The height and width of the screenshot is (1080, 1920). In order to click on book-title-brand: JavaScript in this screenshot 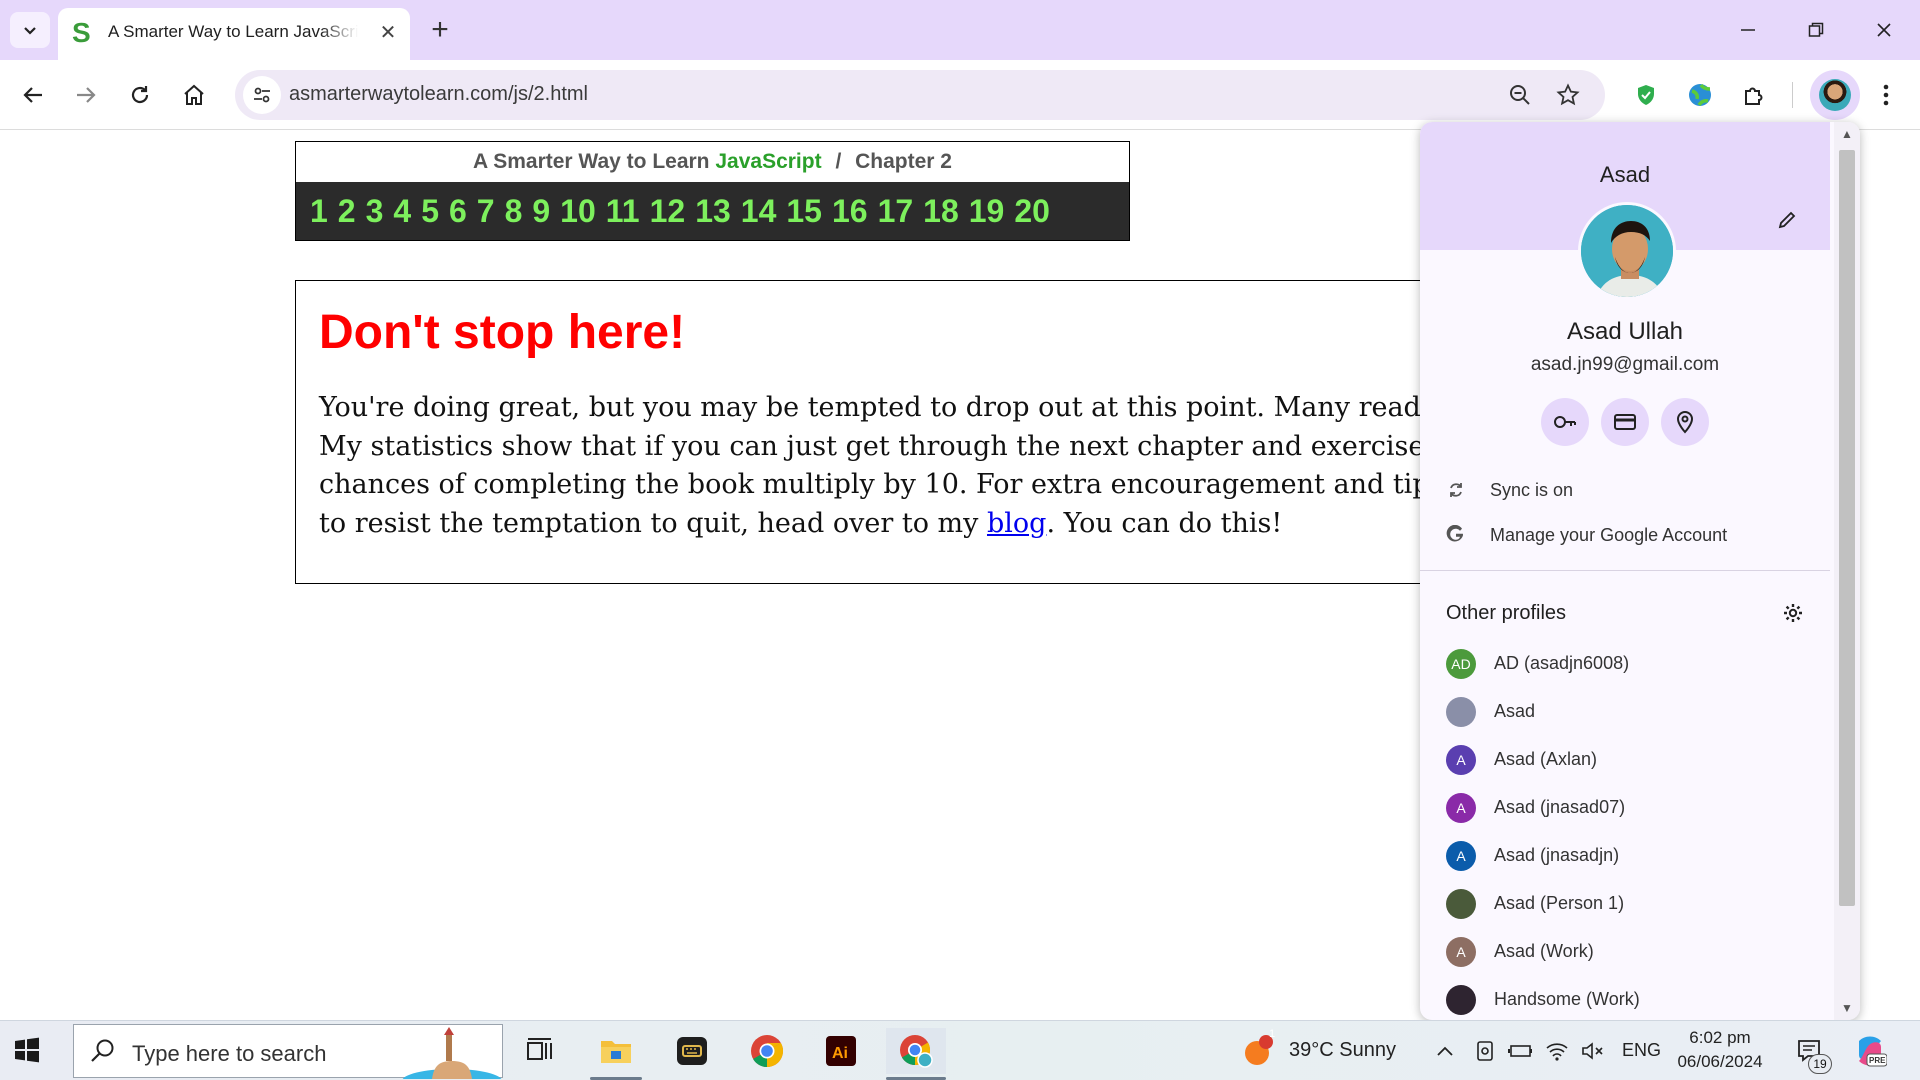, I will do `click(768, 161)`.